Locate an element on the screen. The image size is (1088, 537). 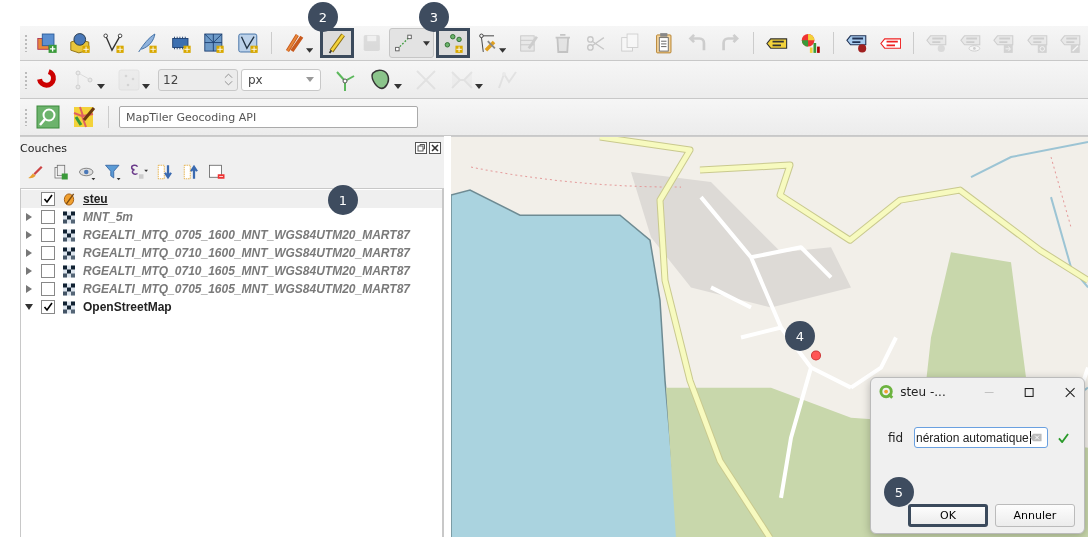
layer-name: RGEALTI_MTQ_0705_1605_MNT_WGS84UTM20_MART87 is located at coordinates (246, 289).